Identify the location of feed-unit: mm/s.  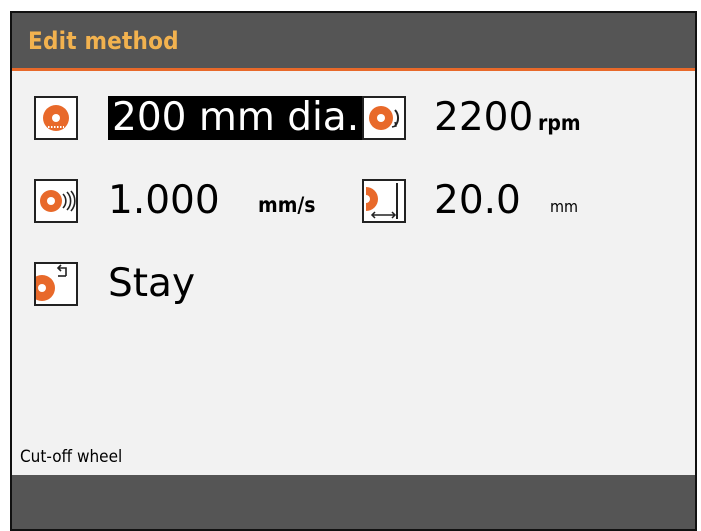
(287, 205).